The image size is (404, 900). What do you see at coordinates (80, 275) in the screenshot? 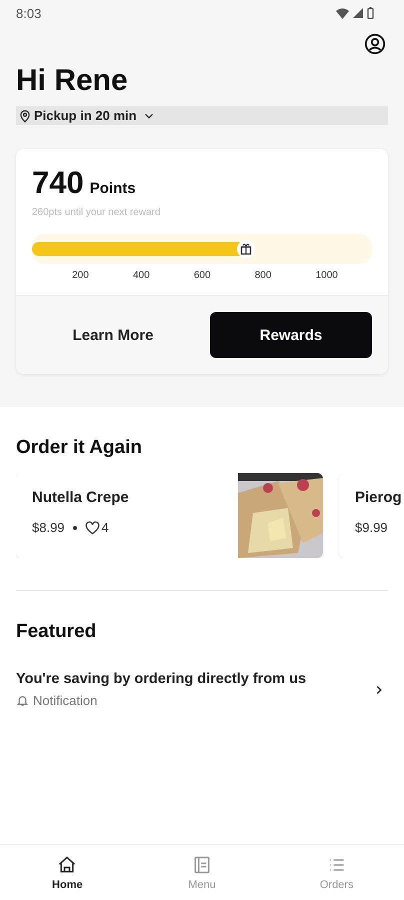
I see `progress-tick-label: 200` at bounding box center [80, 275].